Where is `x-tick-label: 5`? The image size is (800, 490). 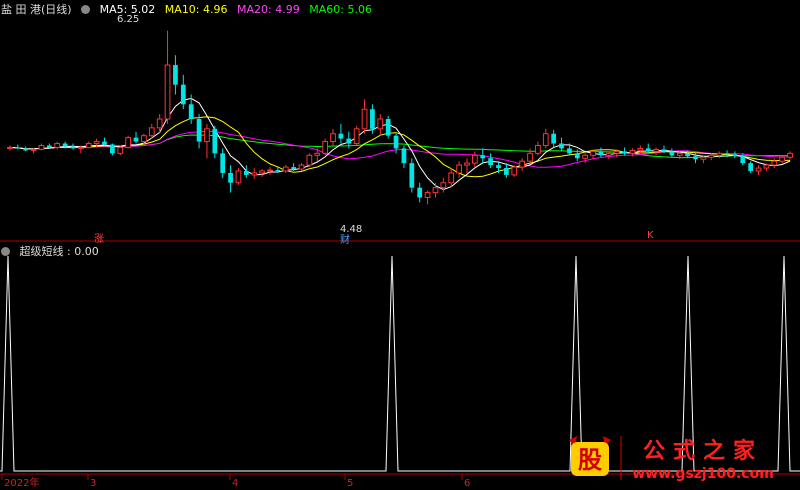
x-tick-label: 5 is located at coordinates (350, 483).